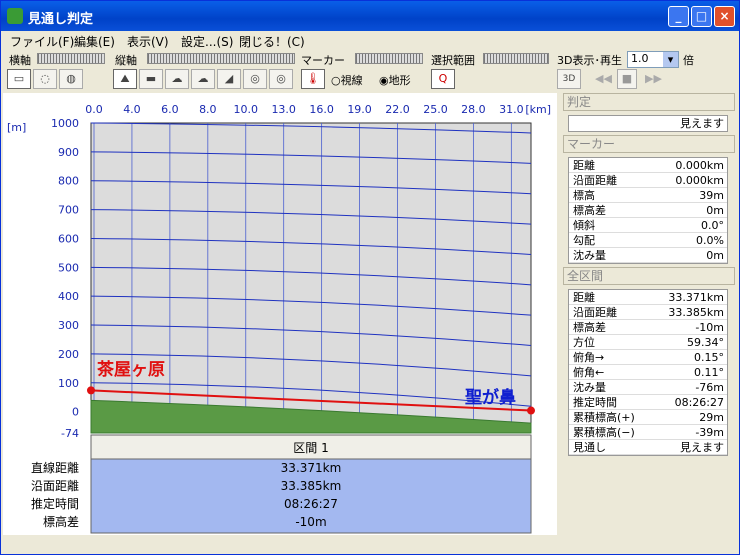 This screenshot has width=740, height=555. Describe the element at coordinates (207, 41) in the screenshot. I see `menu-settings: 設定...(S)` at that location.